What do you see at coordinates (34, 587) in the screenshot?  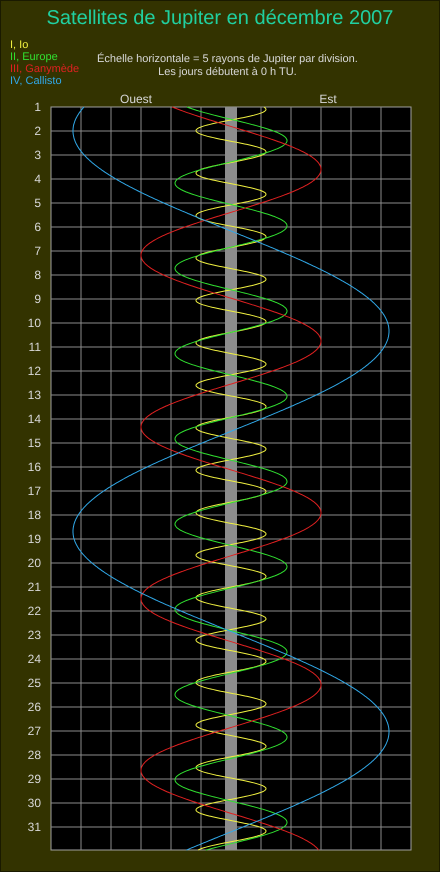 I see `day-label: 21` at bounding box center [34, 587].